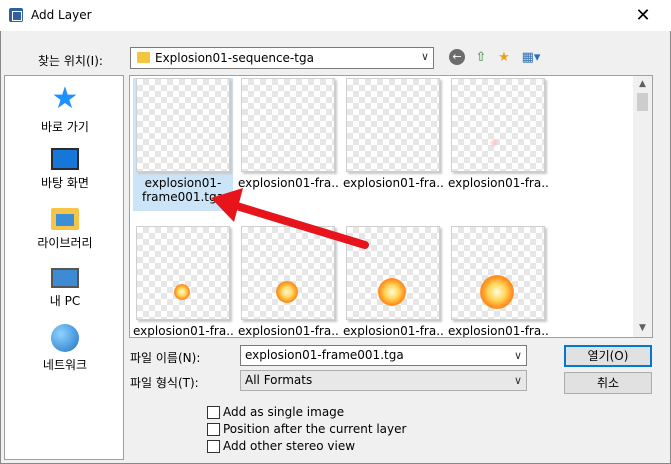 Image resolution: width=671 pixels, height=464 pixels. Describe the element at coordinates (65, 243) in the screenshot. I see `place-label: 라이브러리` at that location.